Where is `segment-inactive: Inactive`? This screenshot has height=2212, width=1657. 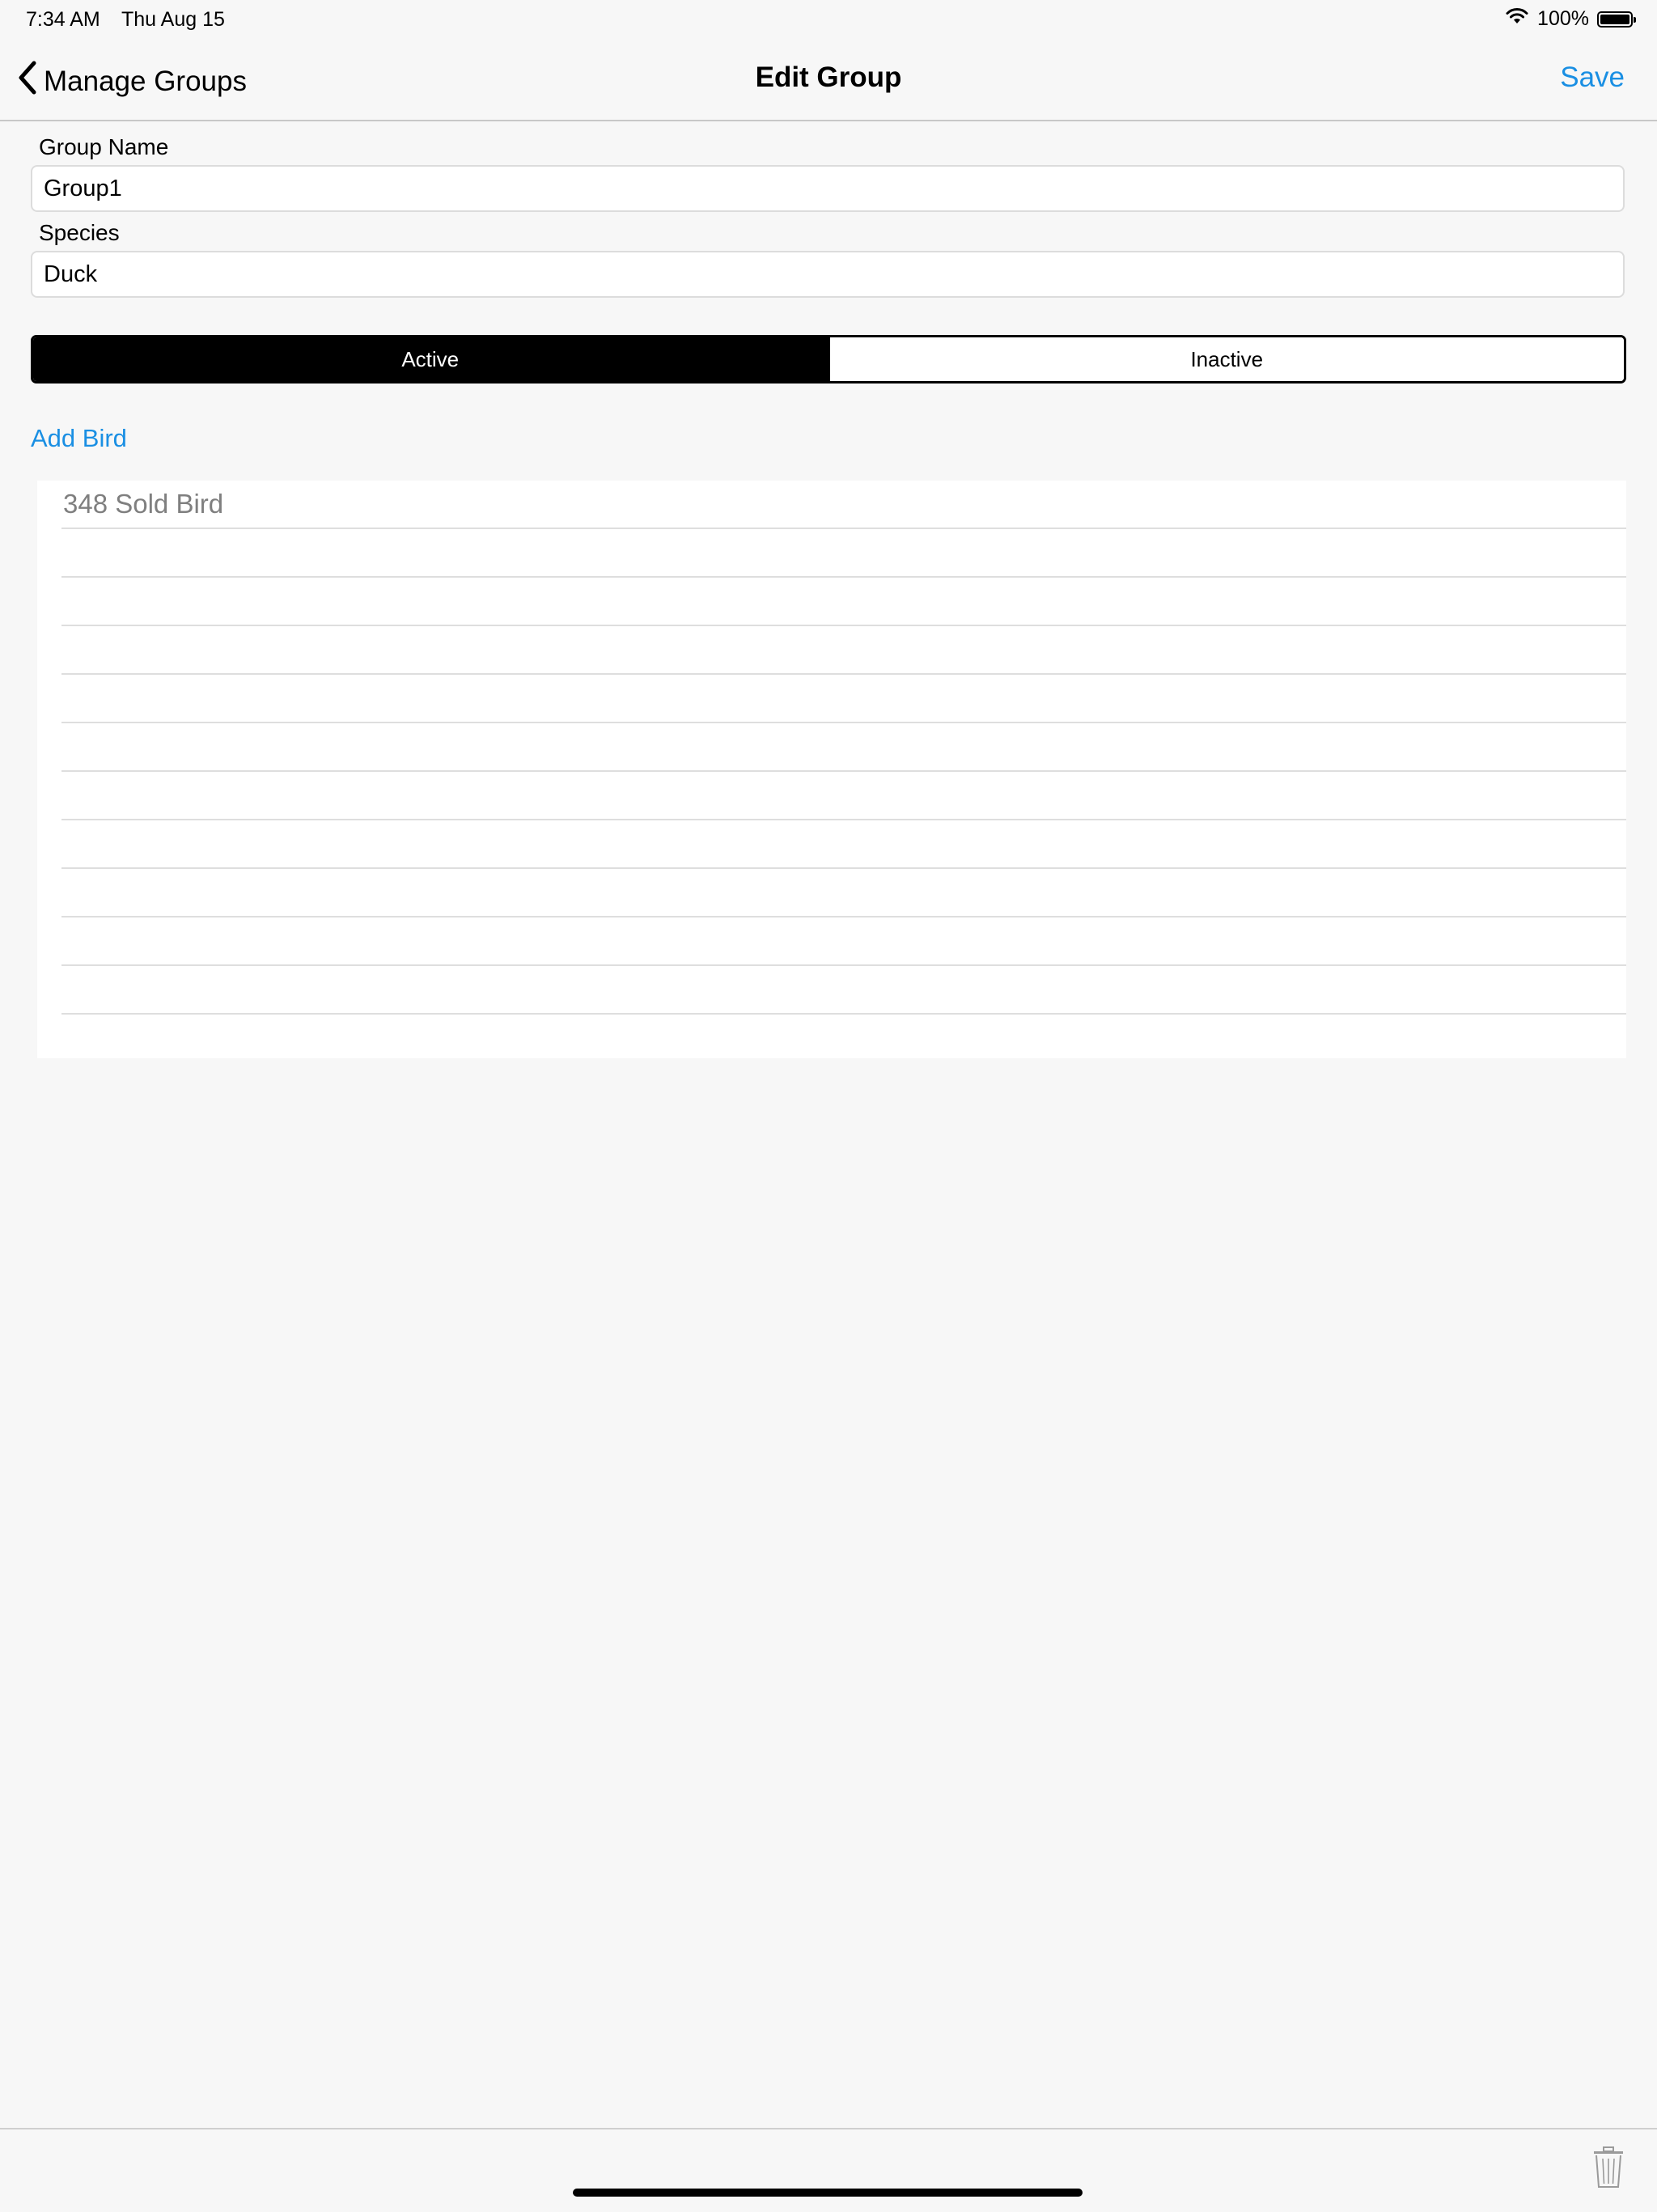 segment-inactive: Inactive is located at coordinates (1225, 359).